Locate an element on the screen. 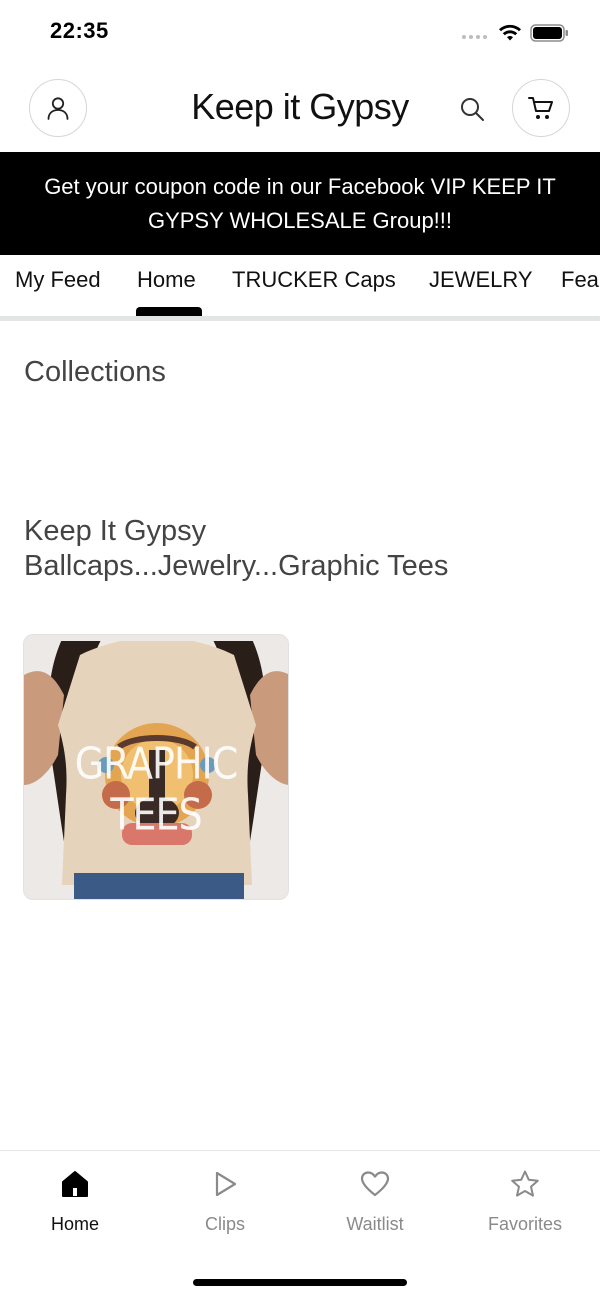 The height and width of the screenshot is (1299, 600). home-icon is located at coordinates (75, 1184).